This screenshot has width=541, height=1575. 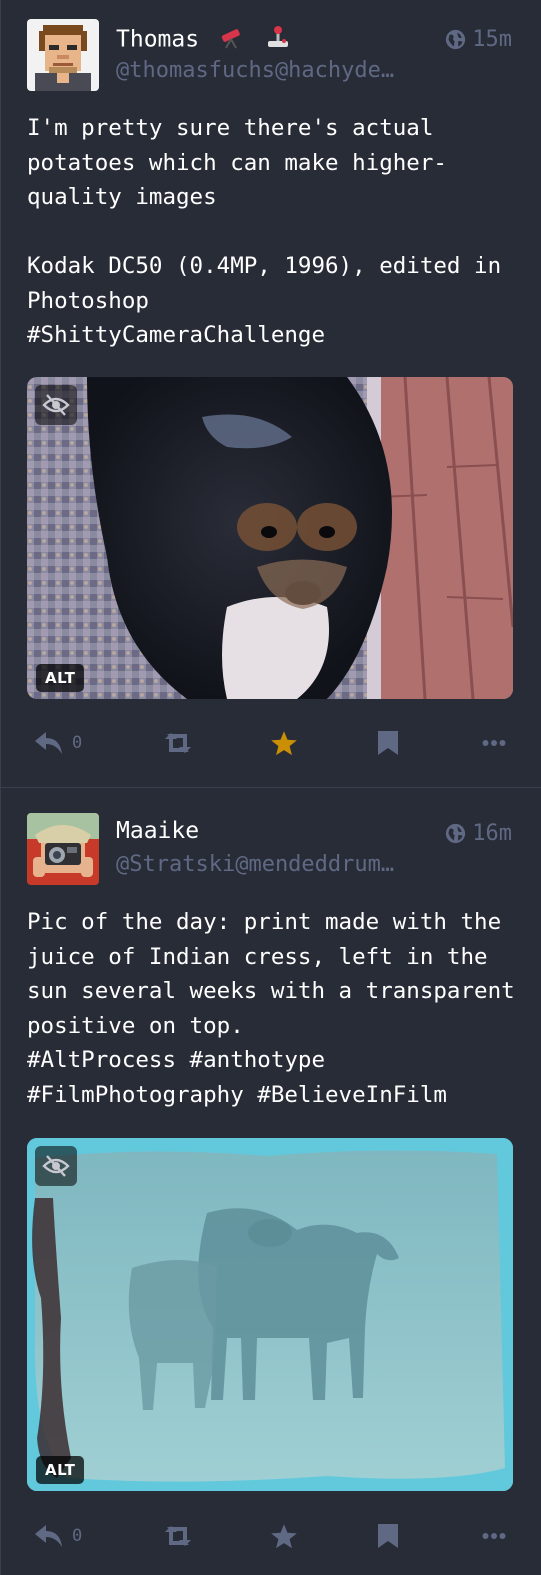 What do you see at coordinates (232, 40) in the screenshot?
I see `telescope-emoji` at bounding box center [232, 40].